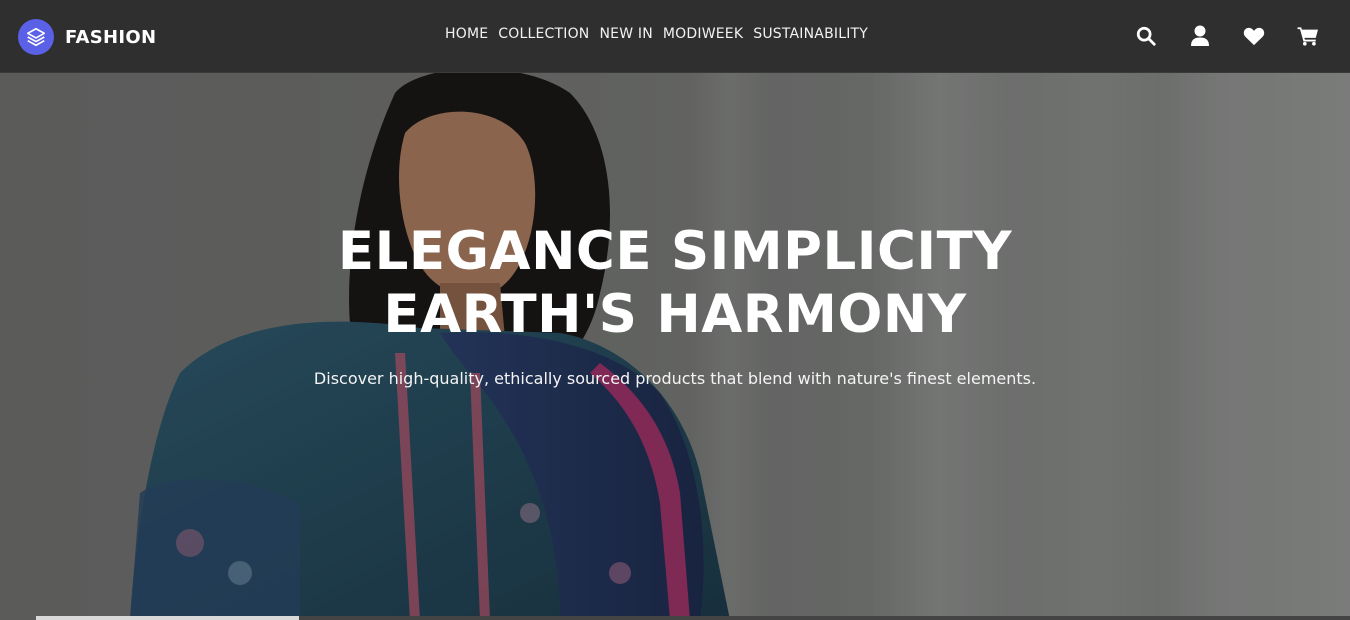 The height and width of the screenshot is (620, 1350). I want to click on nav-link-new-in: NEW IN, so click(625, 34).